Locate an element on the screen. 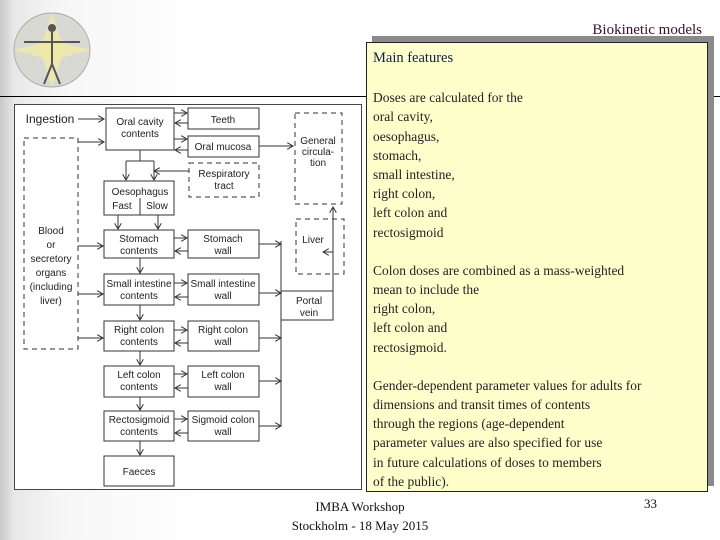 The height and width of the screenshot is (540, 720). svg-text:Oral cavitycontents: Oral cavity contents is located at coordinates (139, 128).